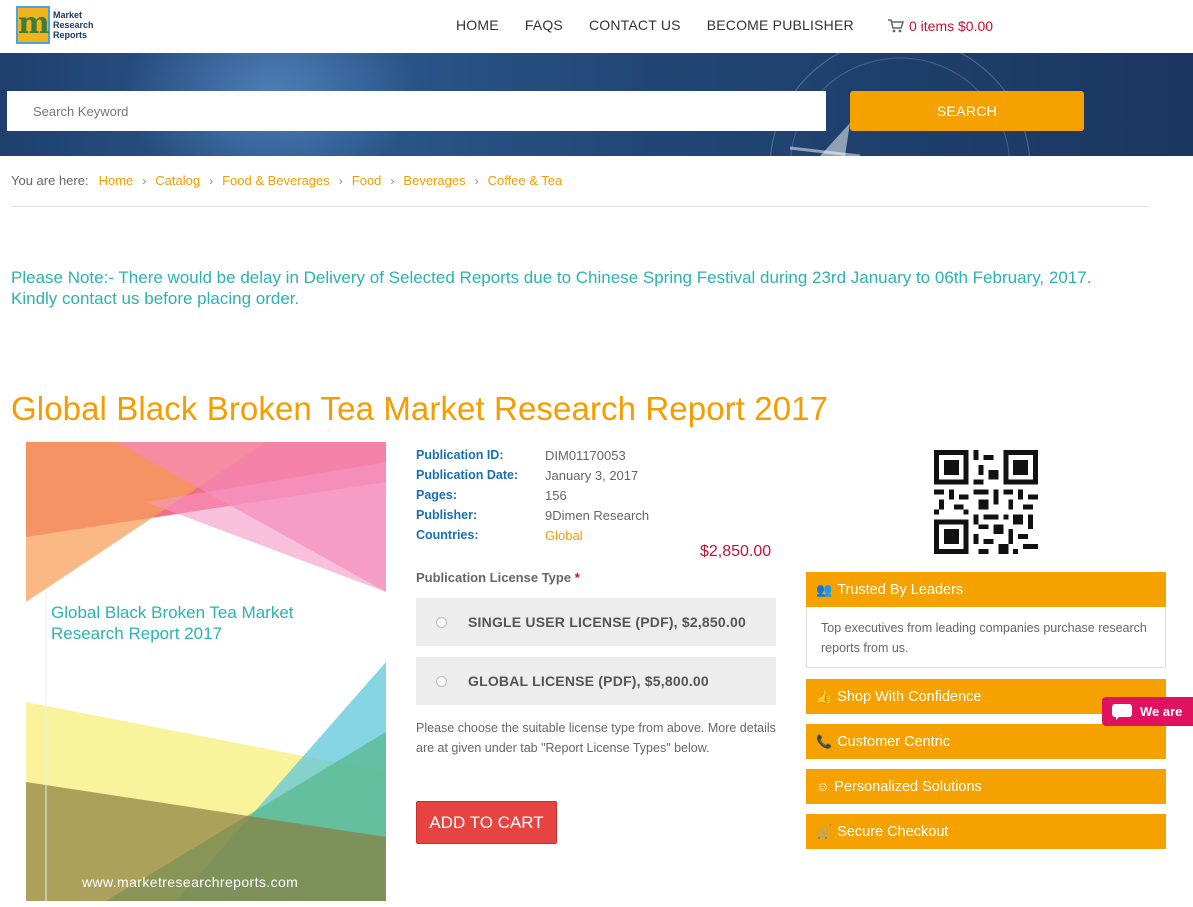 This screenshot has height=907, width=1193. I want to click on qr-code-icon, so click(986, 502).